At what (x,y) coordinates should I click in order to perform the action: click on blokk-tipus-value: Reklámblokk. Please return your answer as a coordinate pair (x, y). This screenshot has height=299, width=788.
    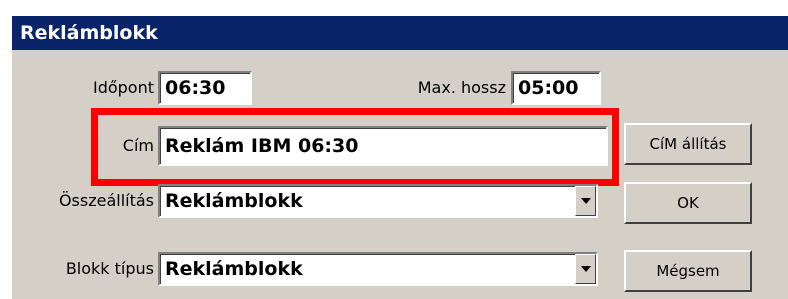
    Looking at the image, I should click on (234, 269).